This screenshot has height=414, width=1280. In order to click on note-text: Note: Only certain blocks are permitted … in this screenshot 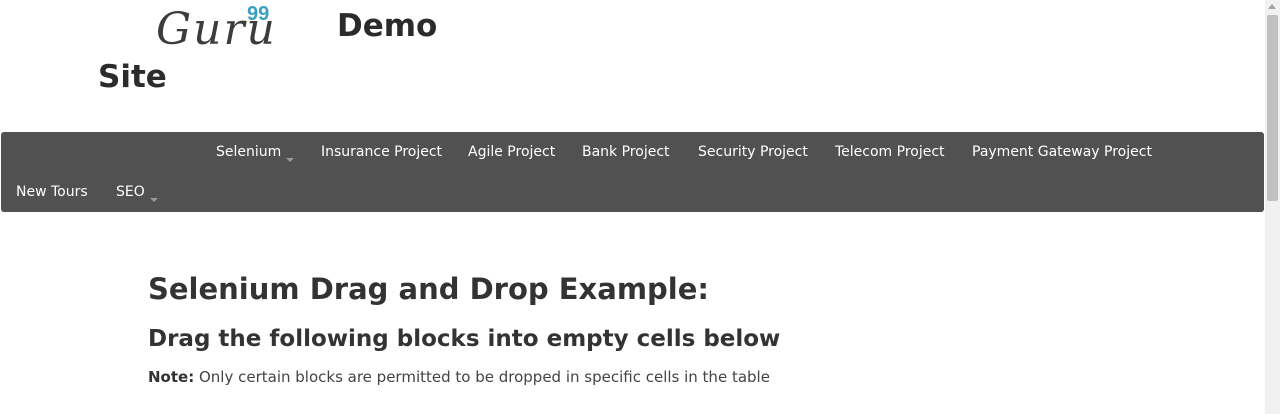, I will do `click(459, 377)`.